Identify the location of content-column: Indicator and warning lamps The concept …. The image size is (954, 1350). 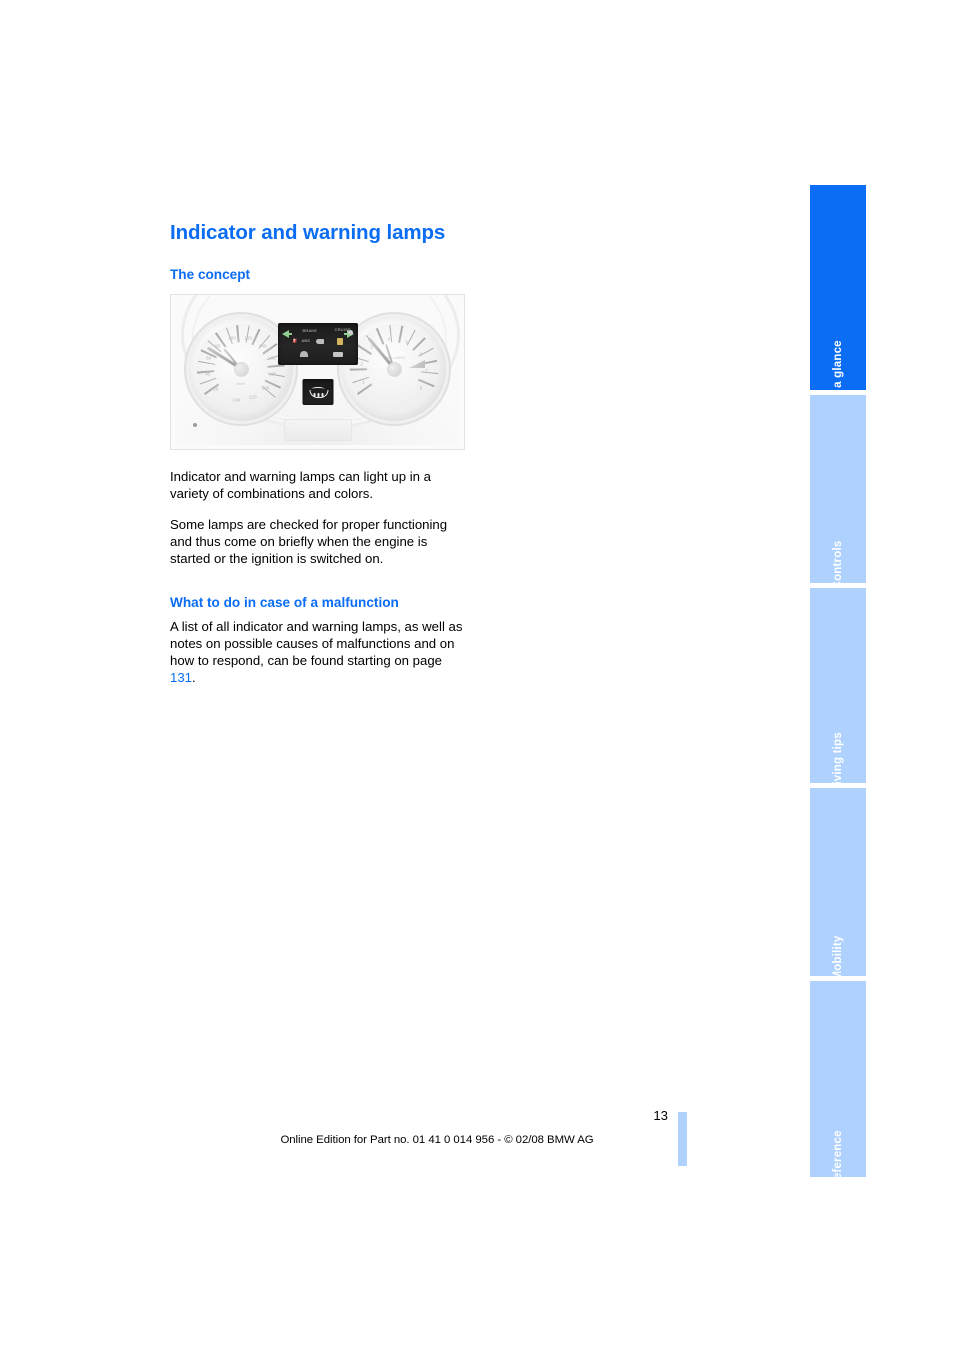
(320, 454).